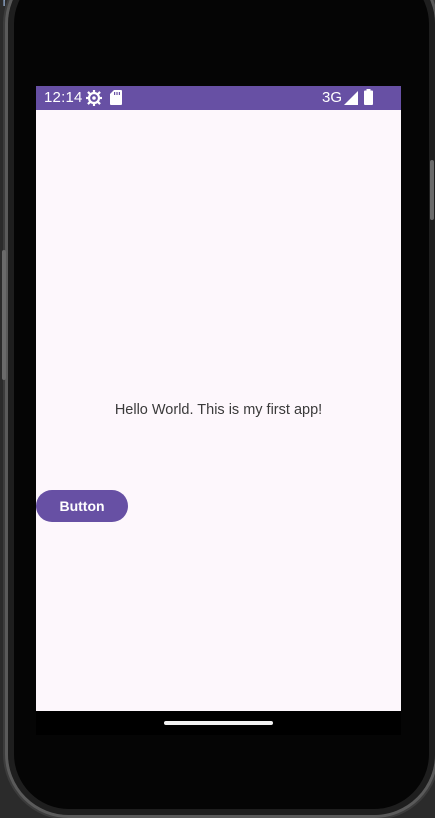 This screenshot has width=435, height=818. I want to click on power-button, so click(432, 190).